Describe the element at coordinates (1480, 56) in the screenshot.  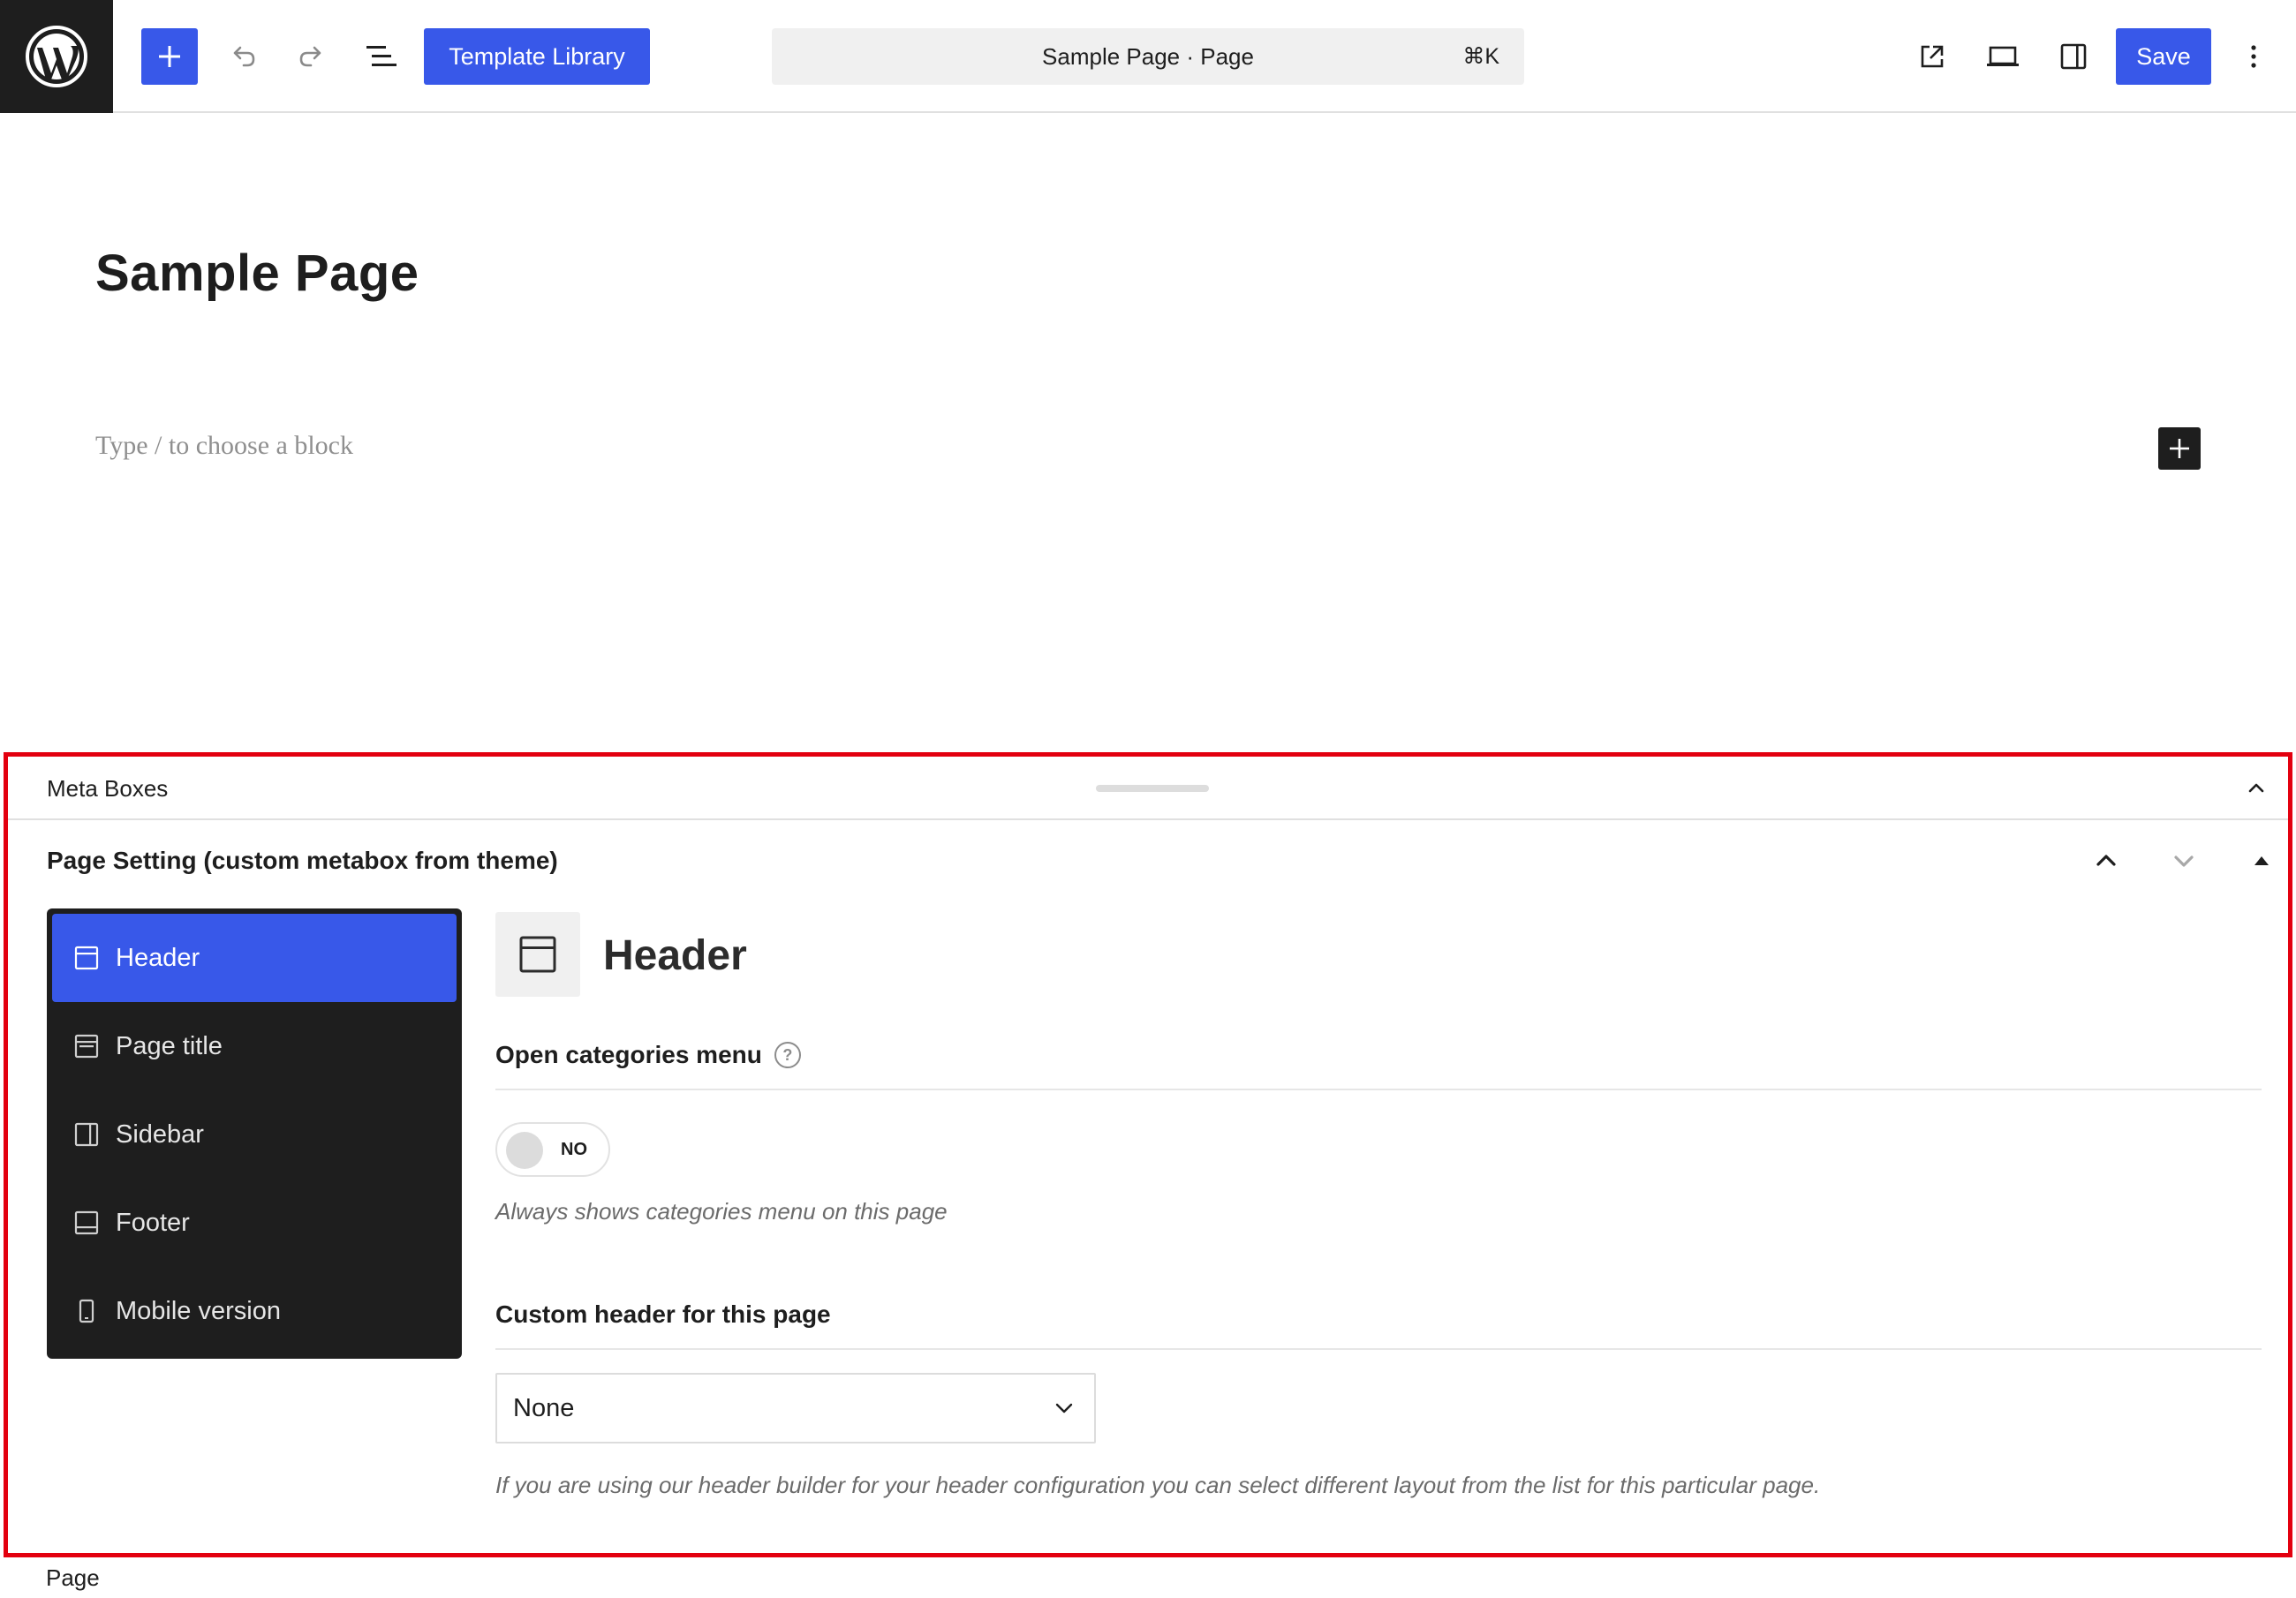
I see `keyboard-shortcut: ⌘K` at that location.